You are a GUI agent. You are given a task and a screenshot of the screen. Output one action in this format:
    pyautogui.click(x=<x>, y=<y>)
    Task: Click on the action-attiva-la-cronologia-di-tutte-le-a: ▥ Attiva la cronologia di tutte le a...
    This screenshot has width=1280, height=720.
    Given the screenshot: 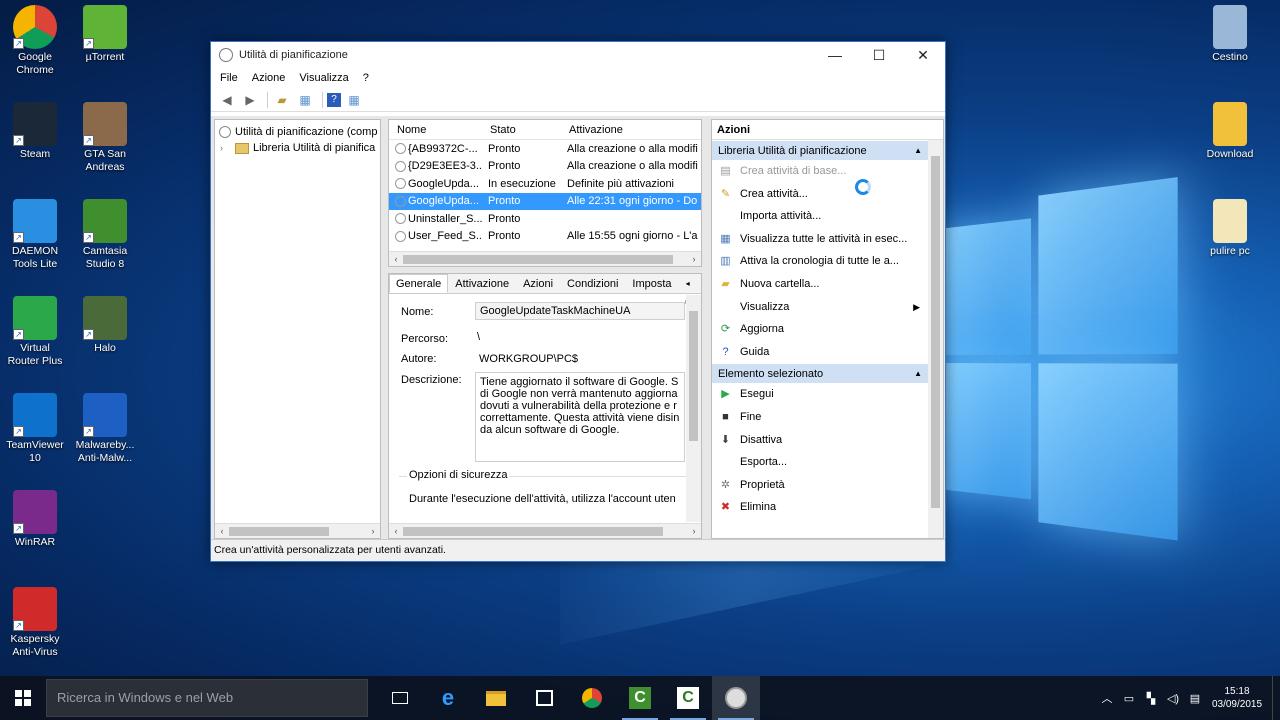 What is the action you would take?
    pyautogui.click(x=820, y=261)
    